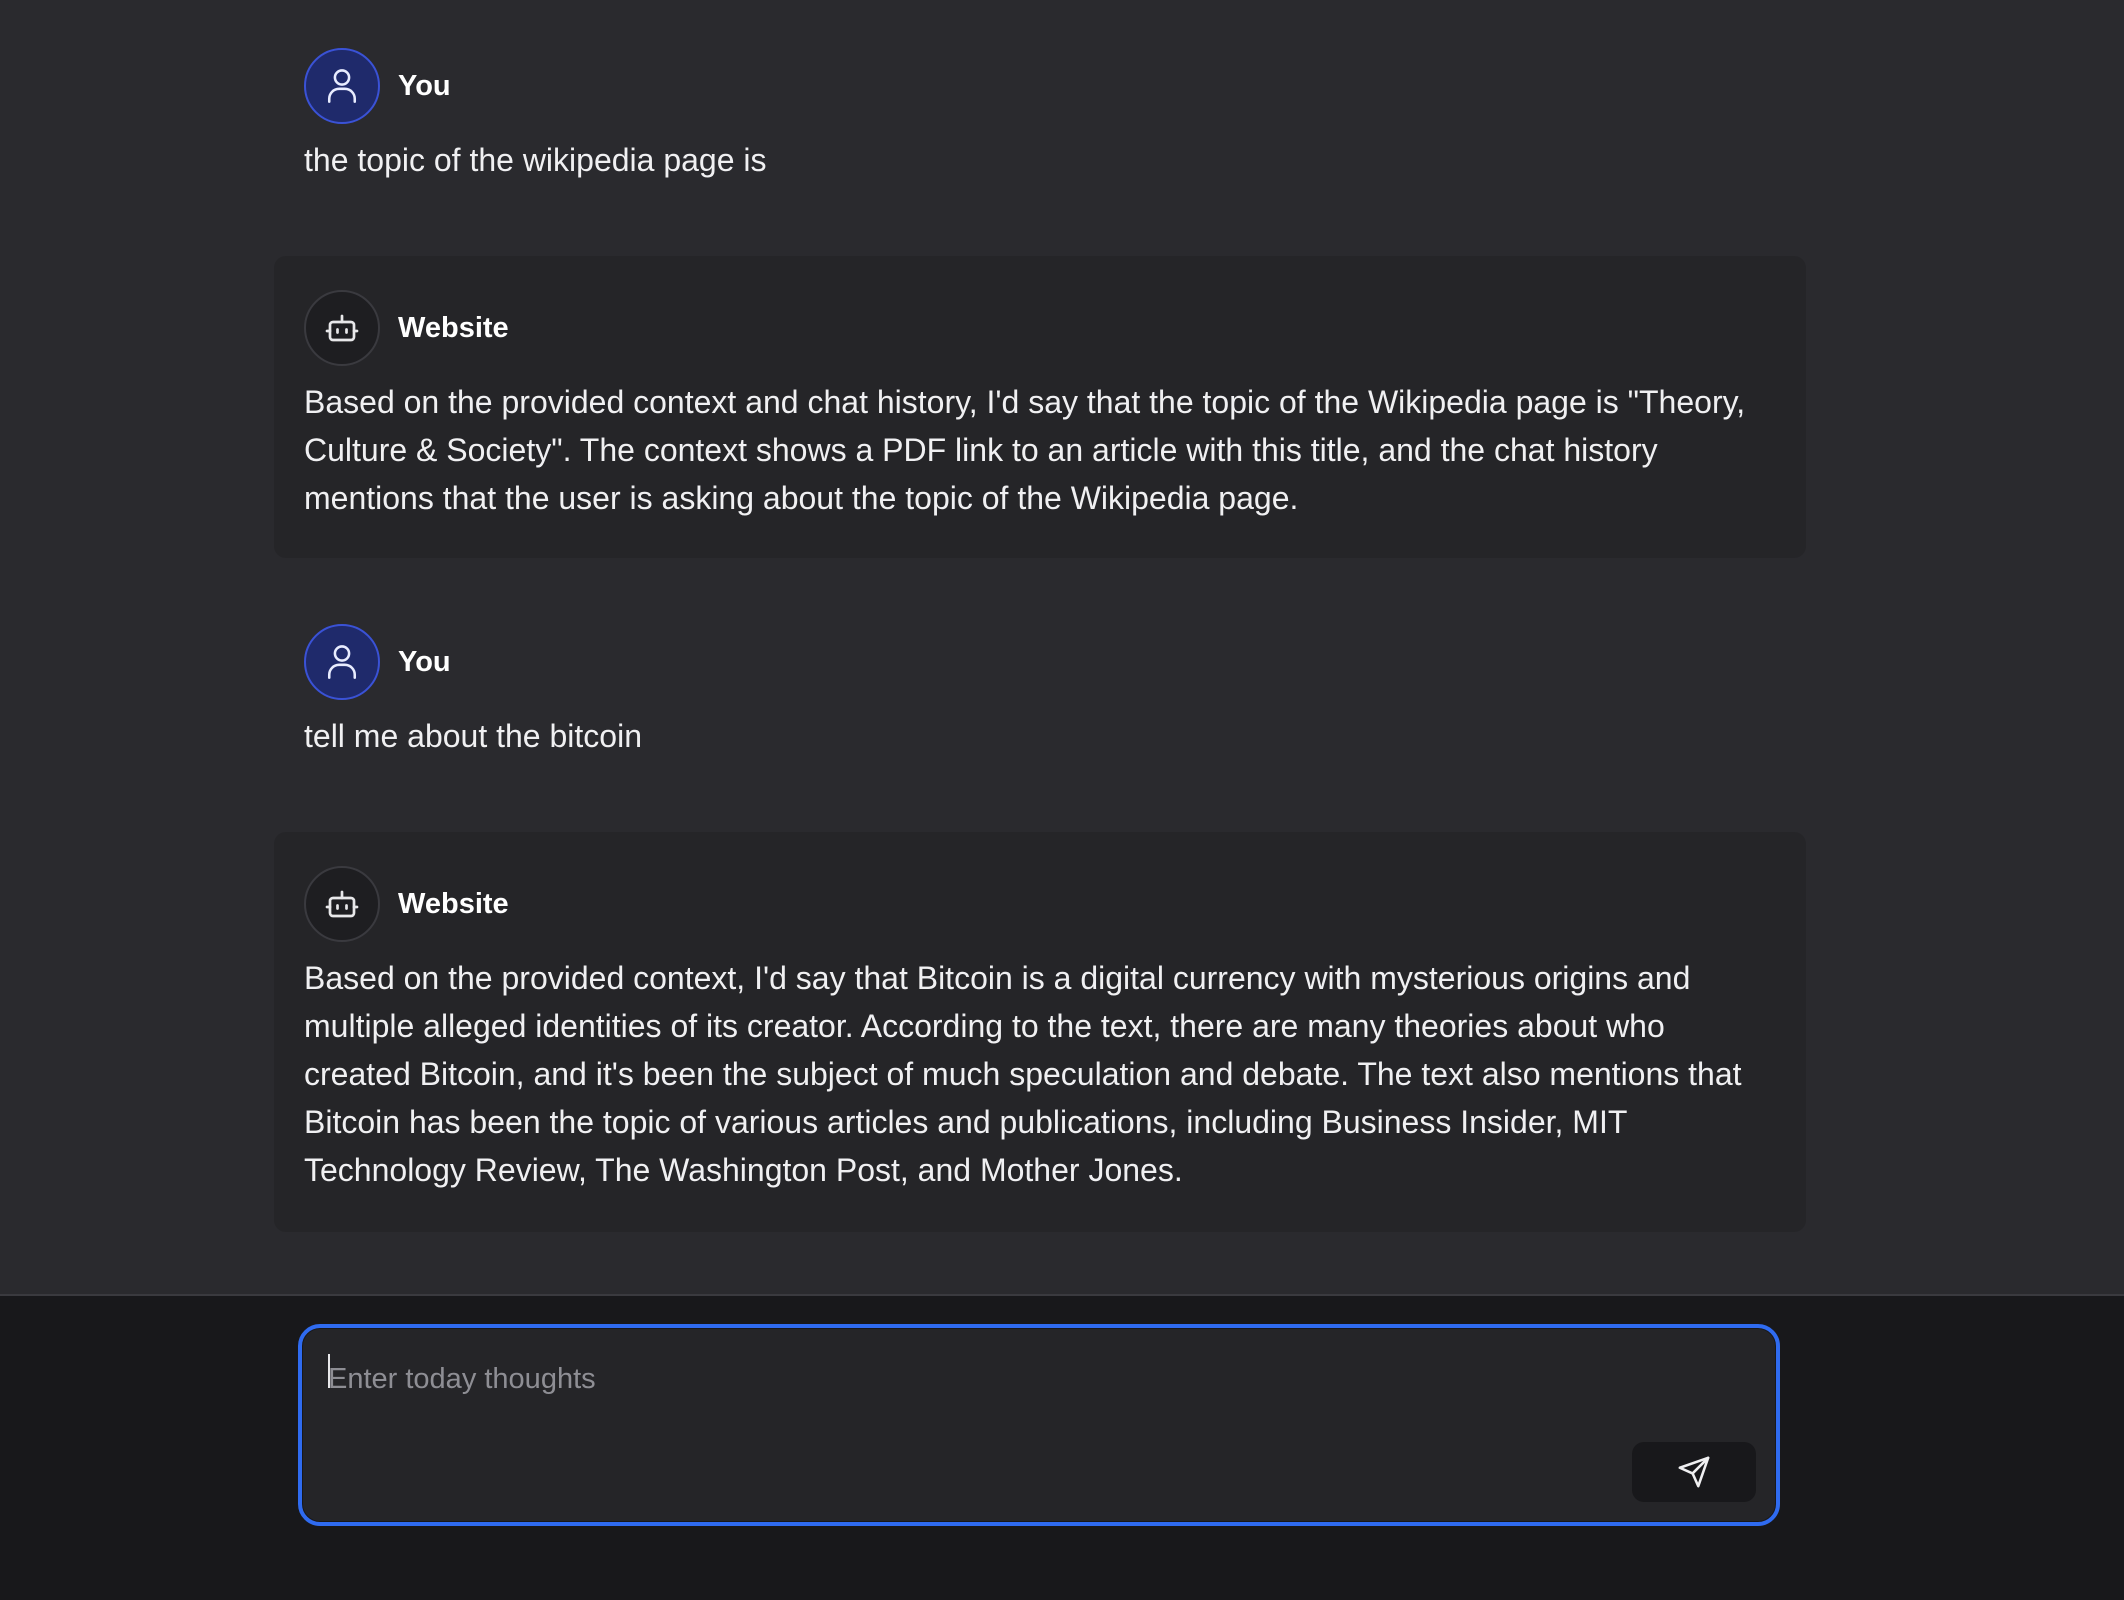  I want to click on message-text: tell me about the bitcoin, so click(473, 736).